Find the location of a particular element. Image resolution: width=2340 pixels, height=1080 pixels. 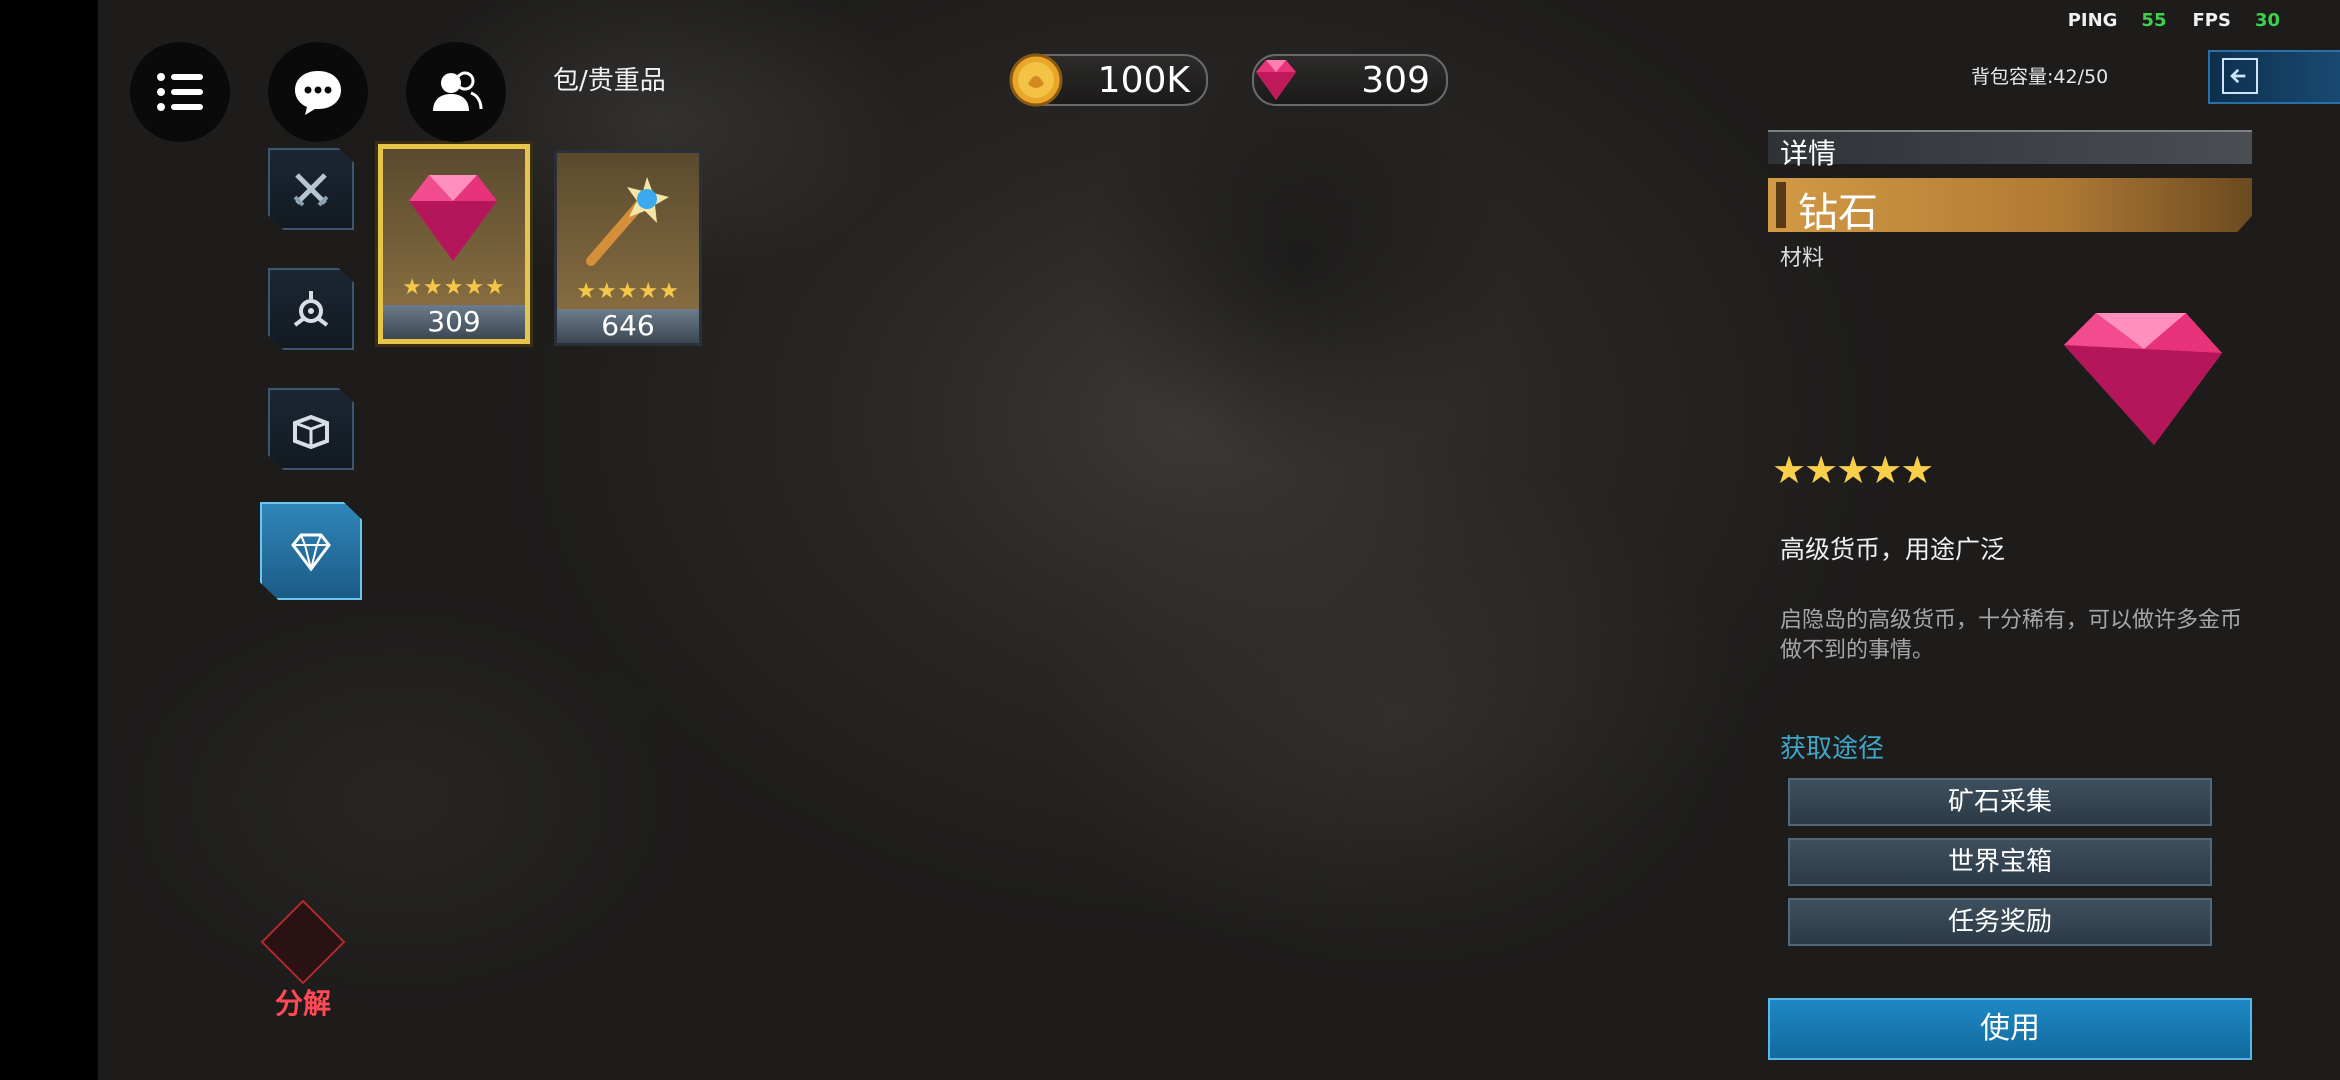

diamond-outline-icon is located at coordinates (311, 552).